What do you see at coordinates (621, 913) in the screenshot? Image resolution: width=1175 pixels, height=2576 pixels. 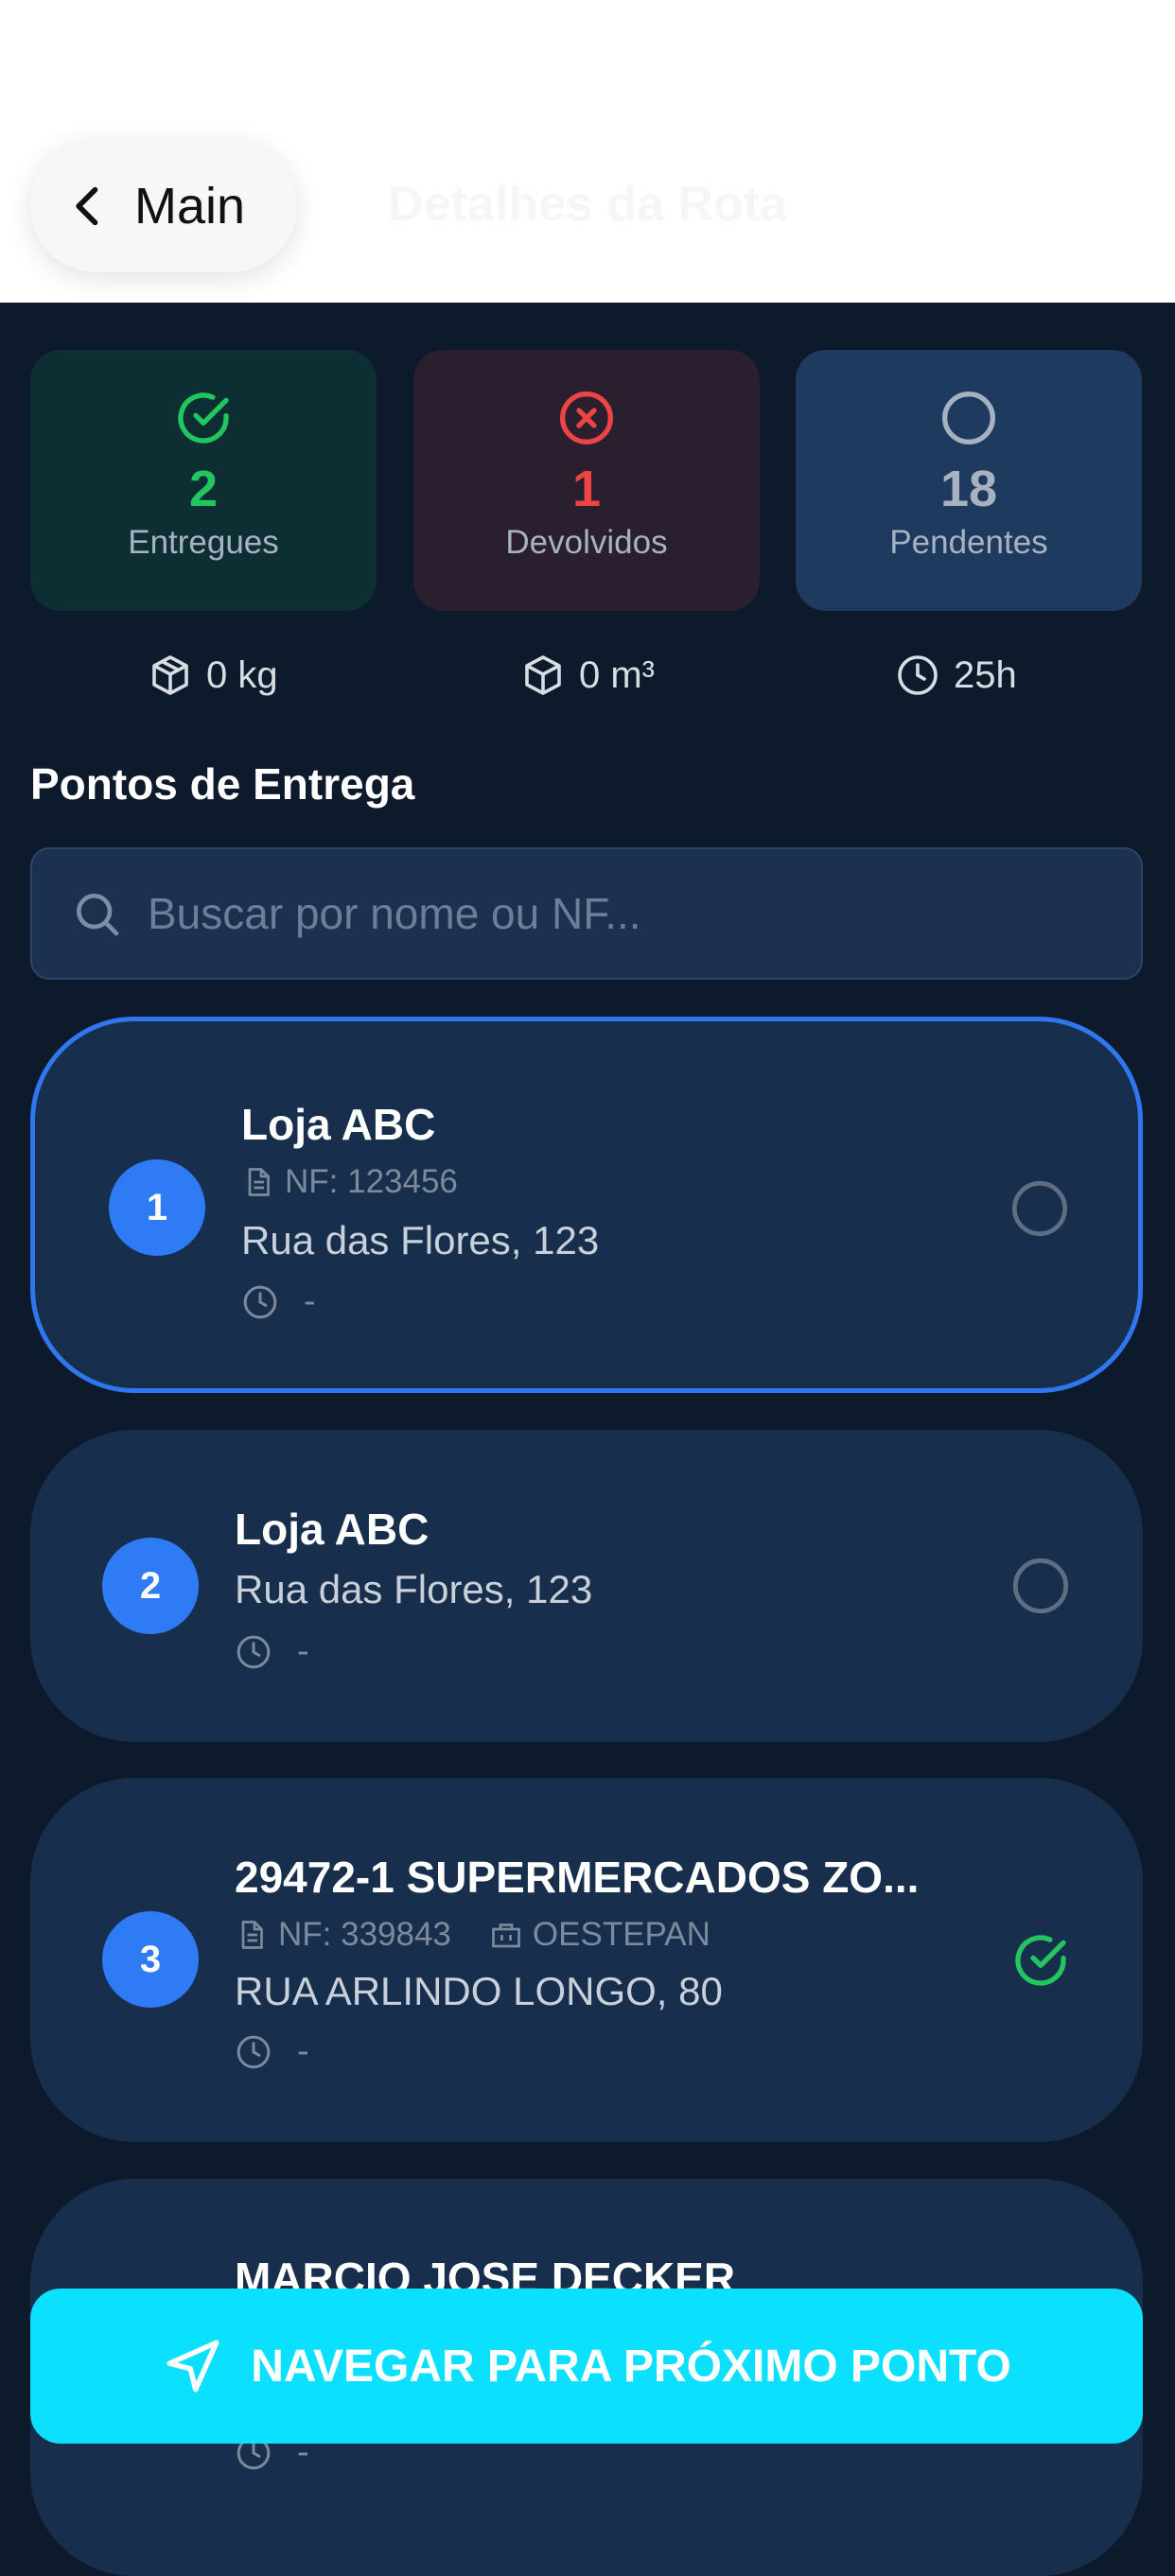 I see `search-input` at bounding box center [621, 913].